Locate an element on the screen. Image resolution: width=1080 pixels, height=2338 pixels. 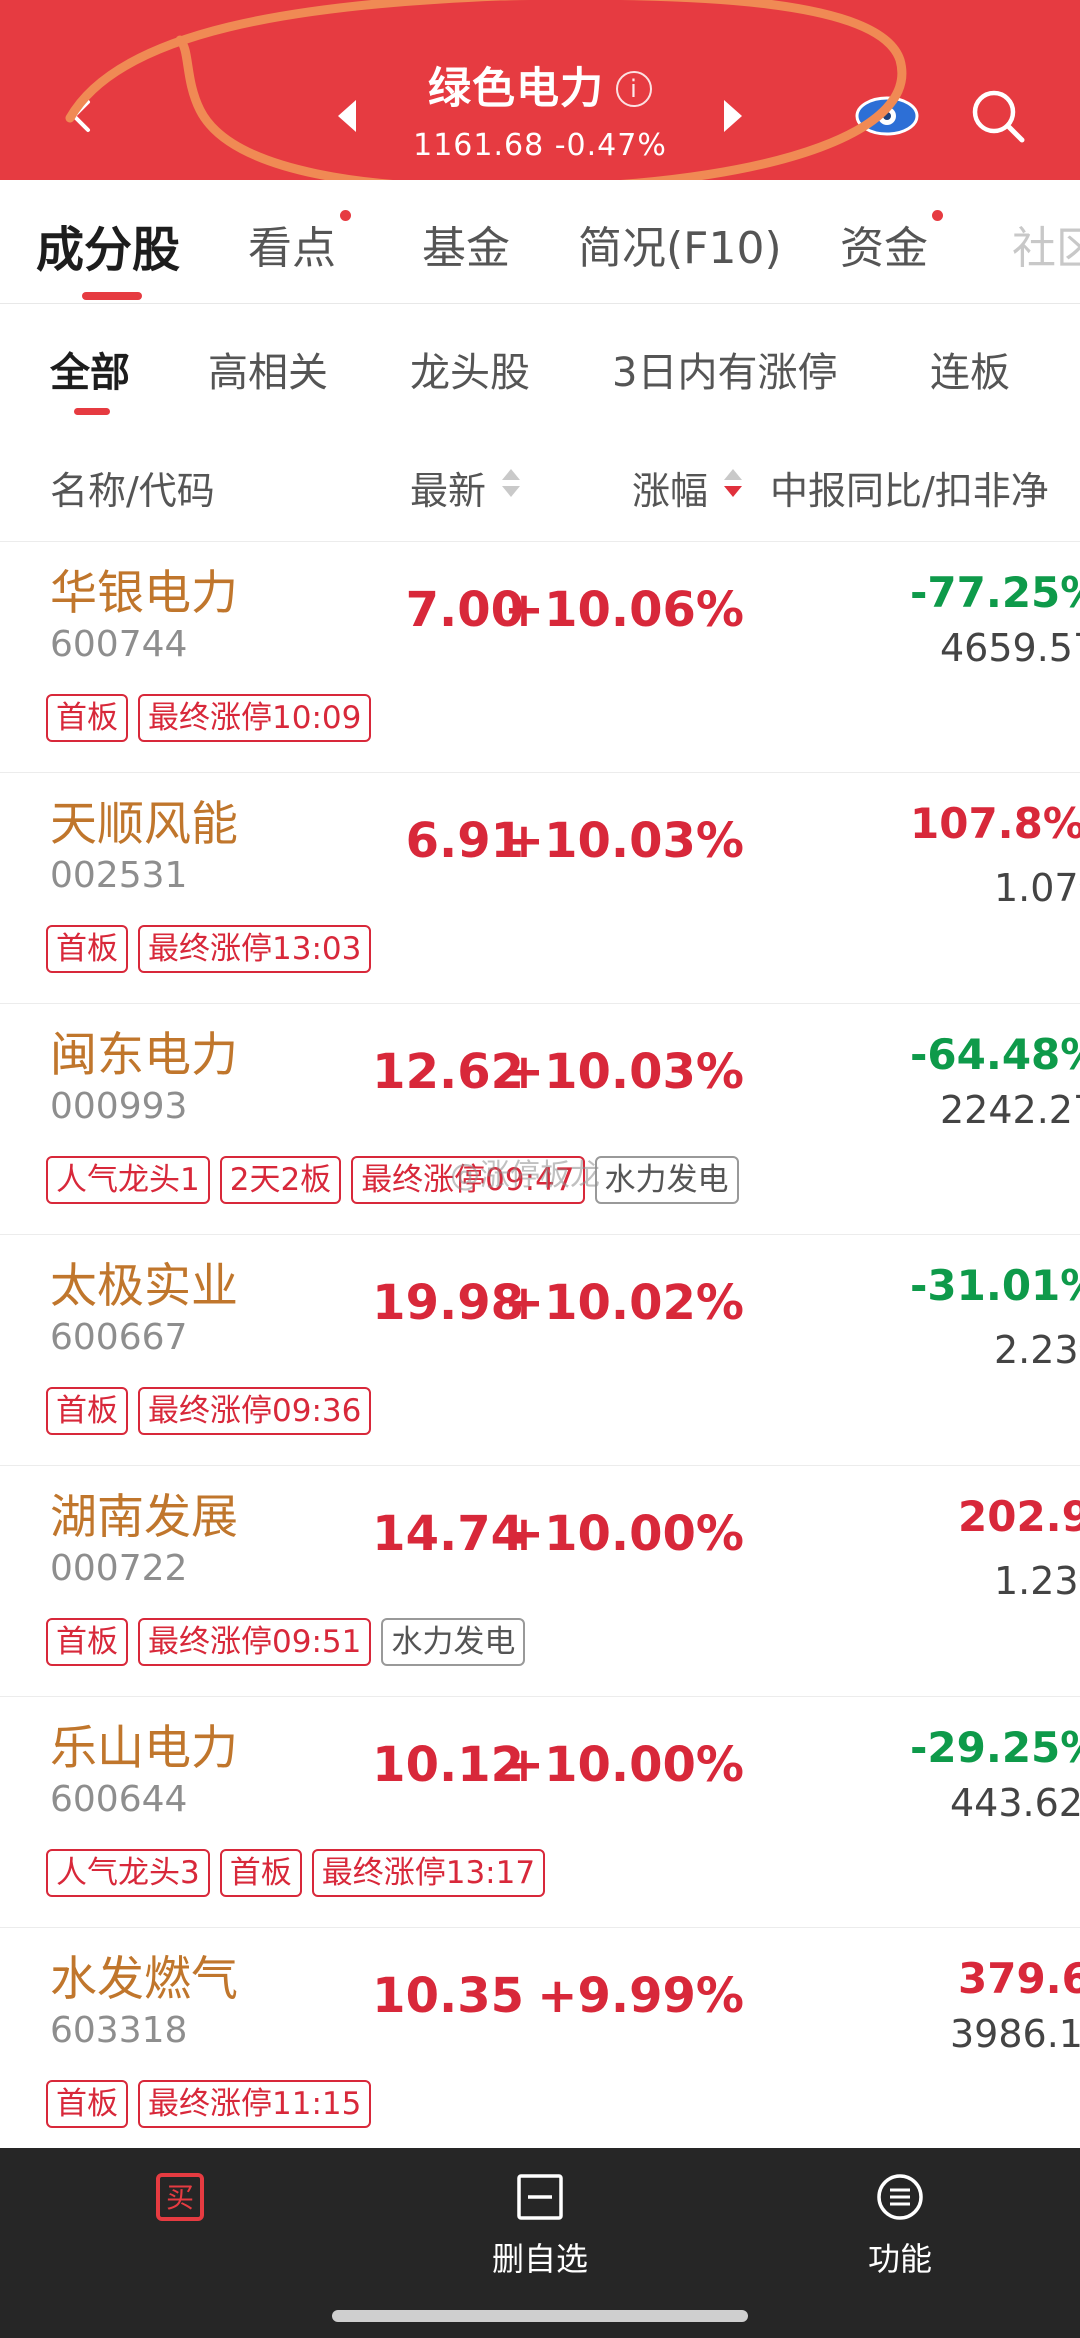
search-icon is located at coordinates (998, 116).